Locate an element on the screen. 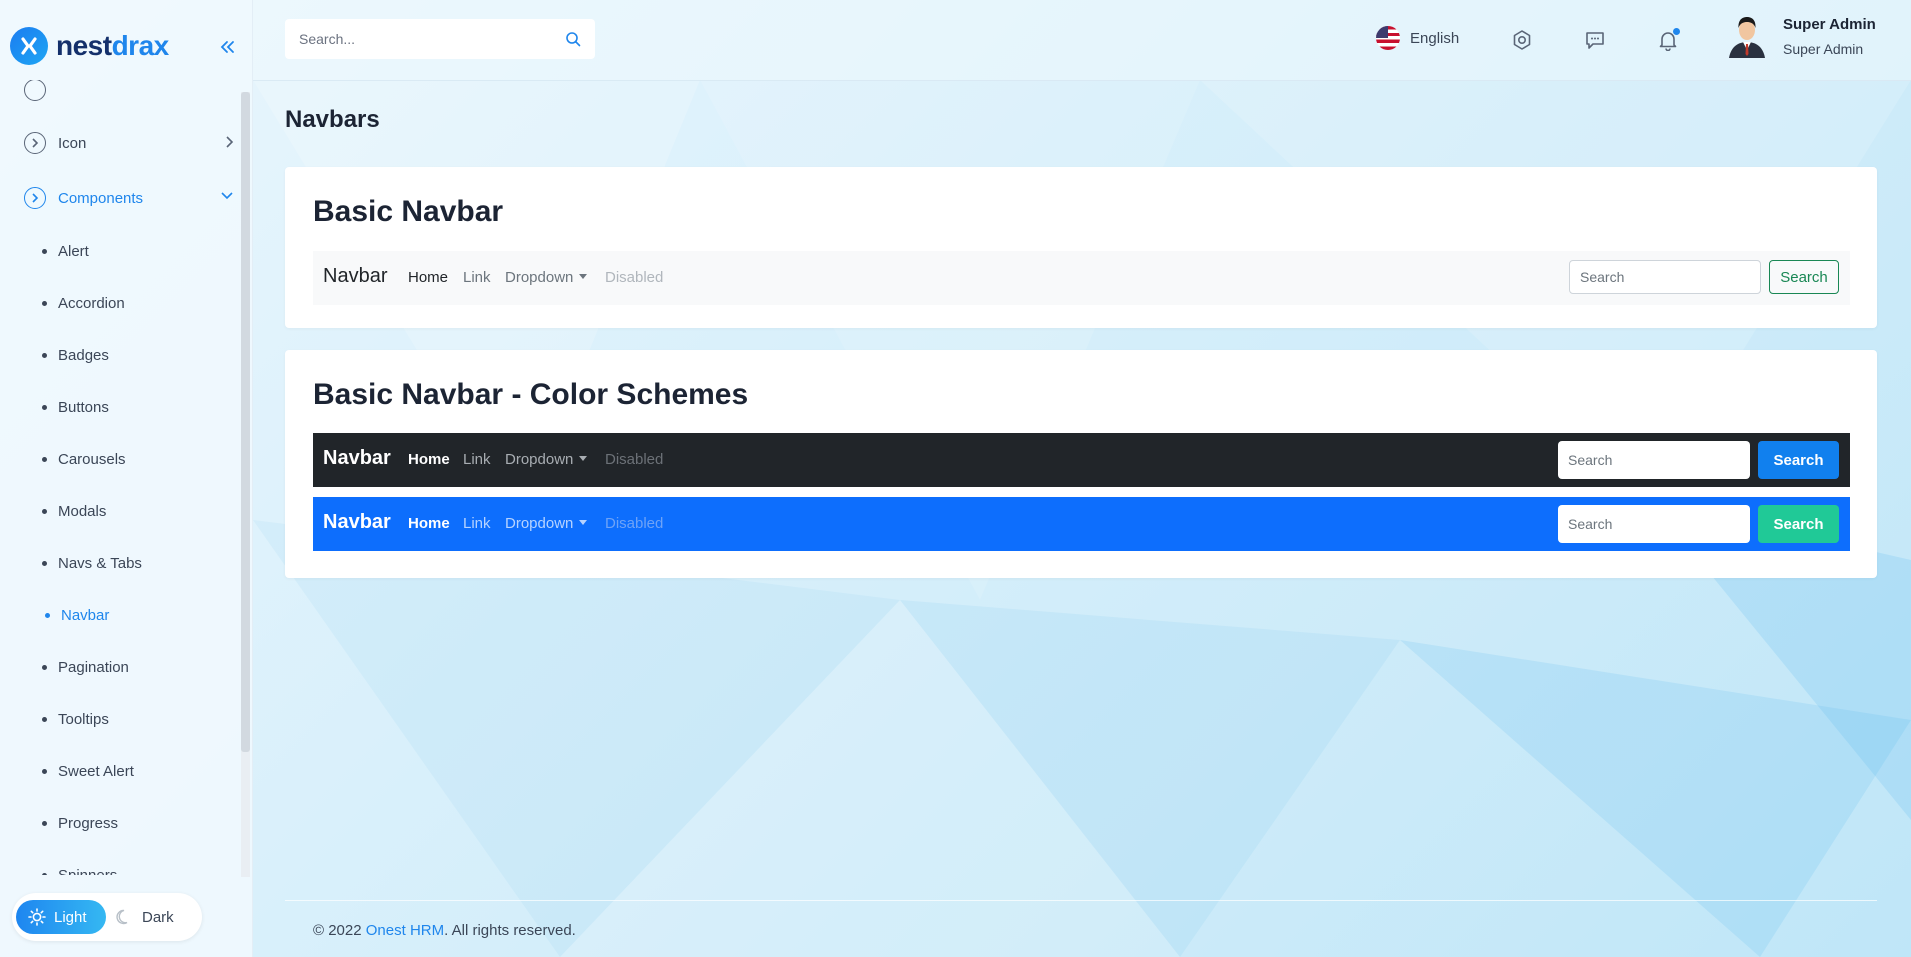 The width and height of the screenshot is (1911, 957). chat-button is located at coordinates (1595, 40).